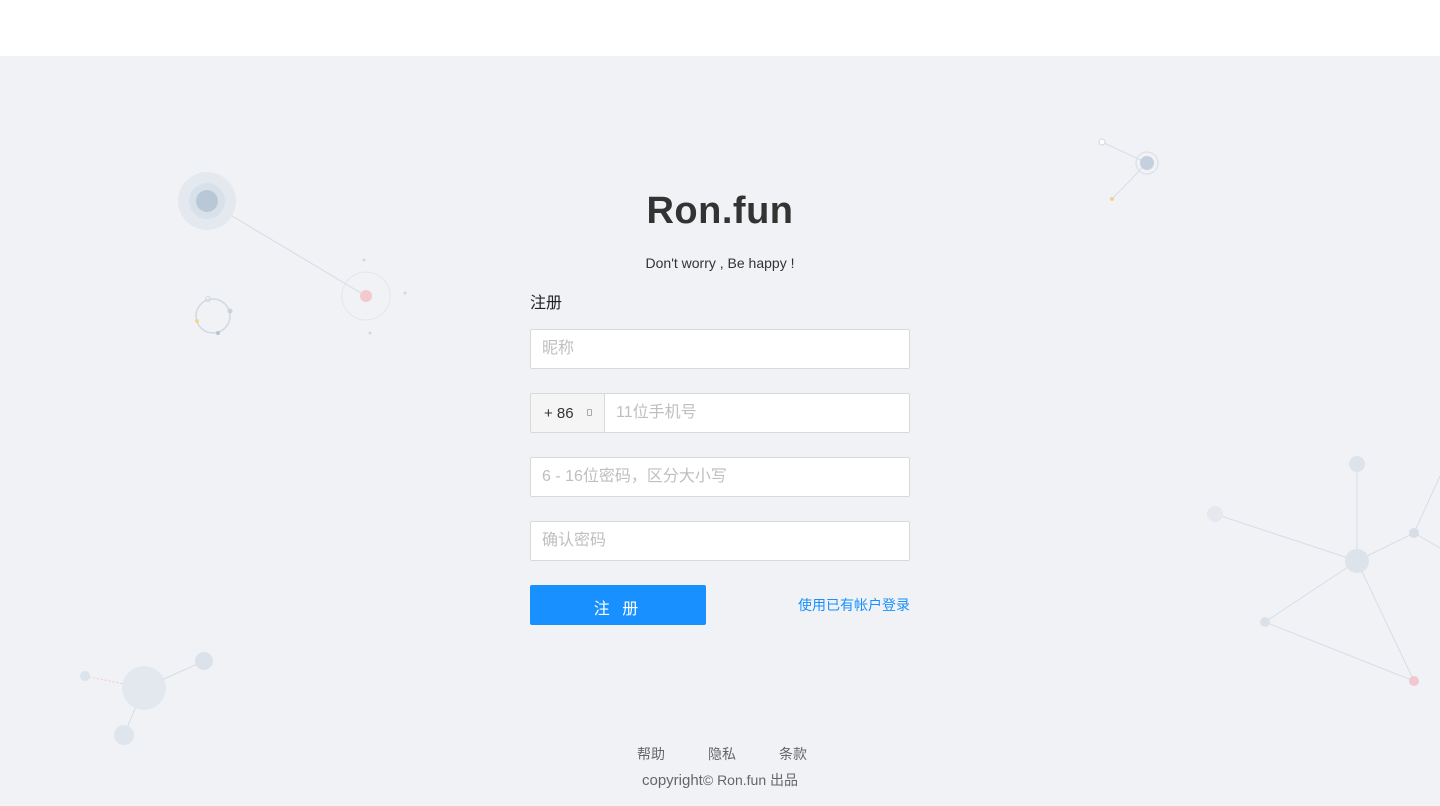  Describe the element at coordinates (750, 780) in the screenshot. I see `copyright-suffix: © Ron.fun 出品` at that location.